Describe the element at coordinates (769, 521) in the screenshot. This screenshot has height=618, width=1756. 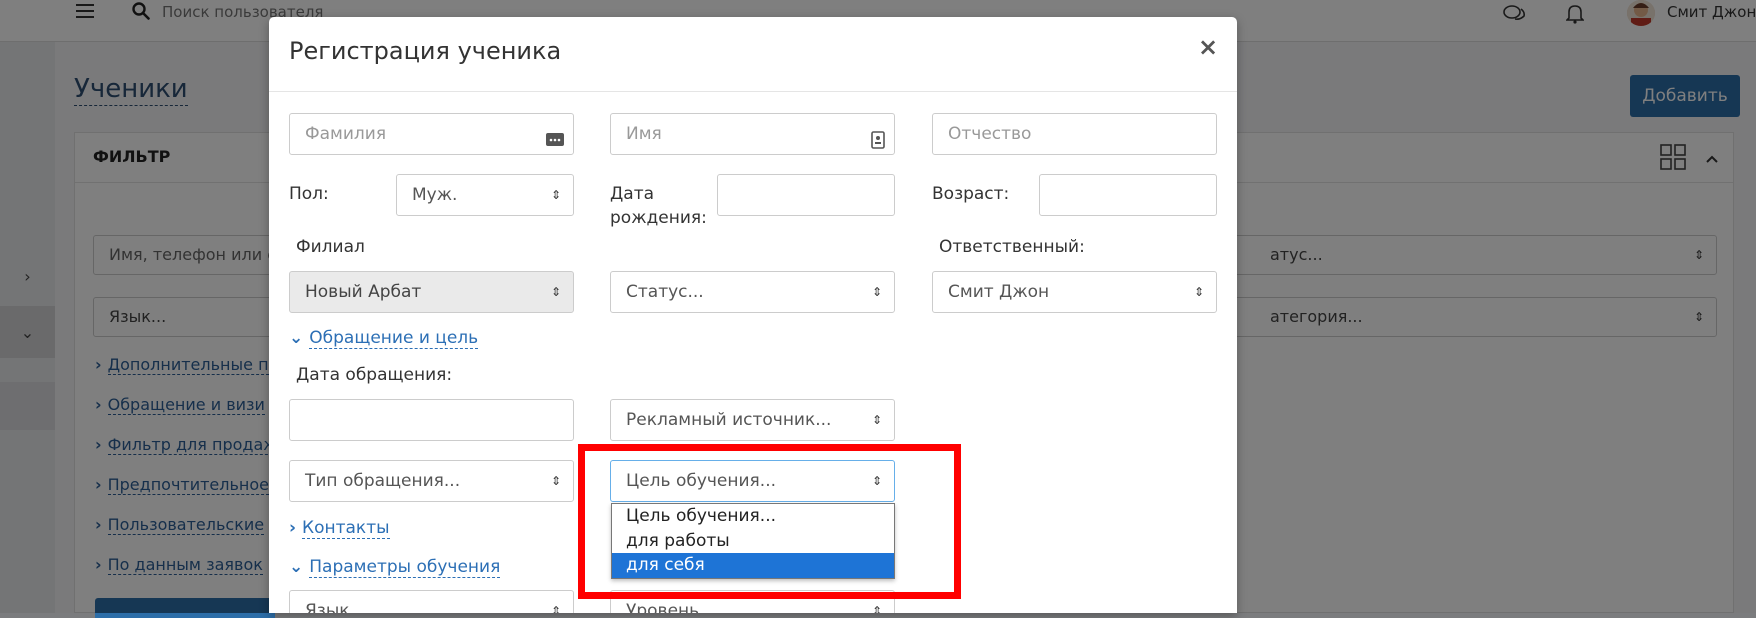
I see `highlight-box` at that location.